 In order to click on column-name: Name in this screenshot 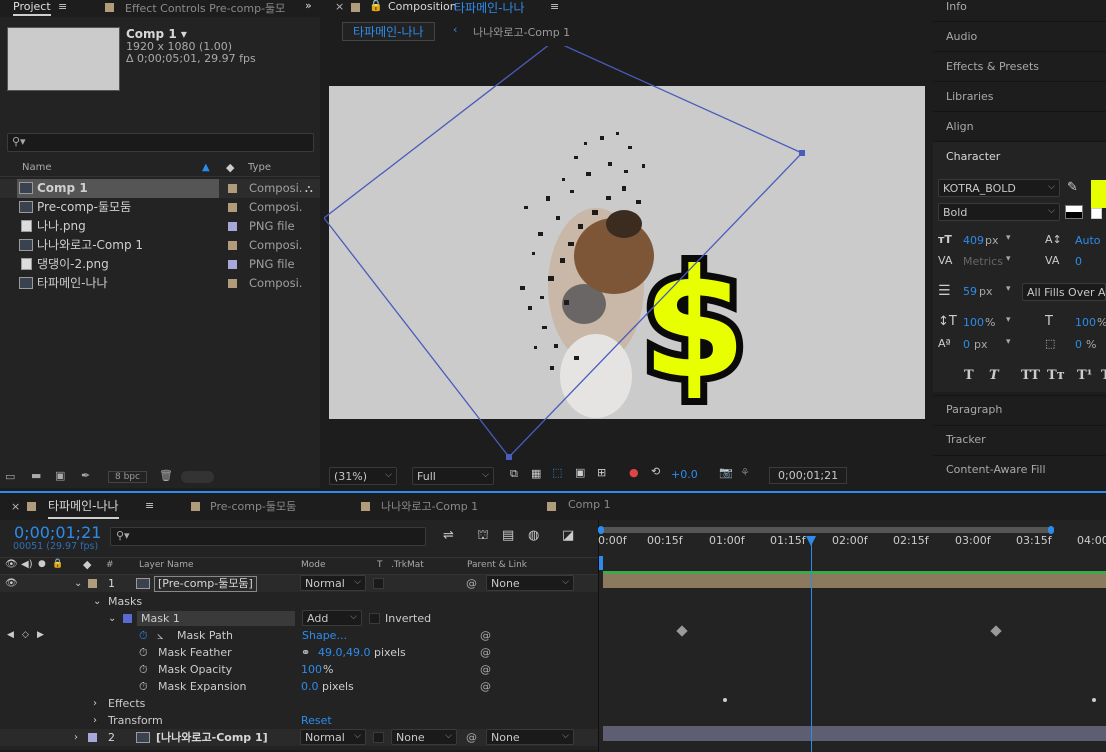, I will do `click(37, 167)`.